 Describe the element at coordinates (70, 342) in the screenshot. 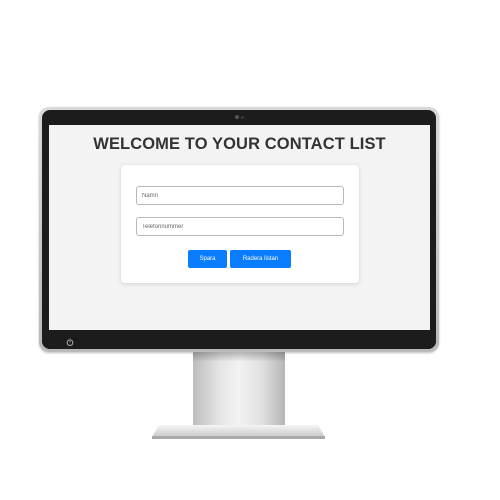

I see `power-icon` at that location.